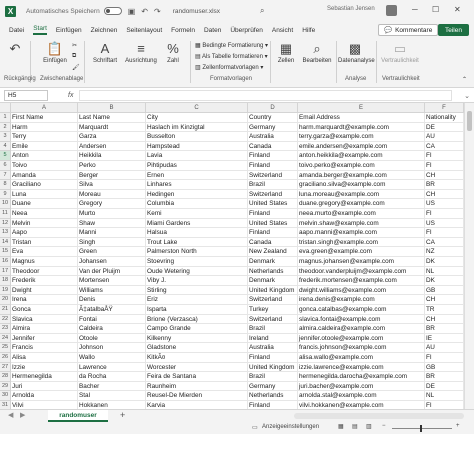  I want to click on scroll-thumb, so click(469, 121).